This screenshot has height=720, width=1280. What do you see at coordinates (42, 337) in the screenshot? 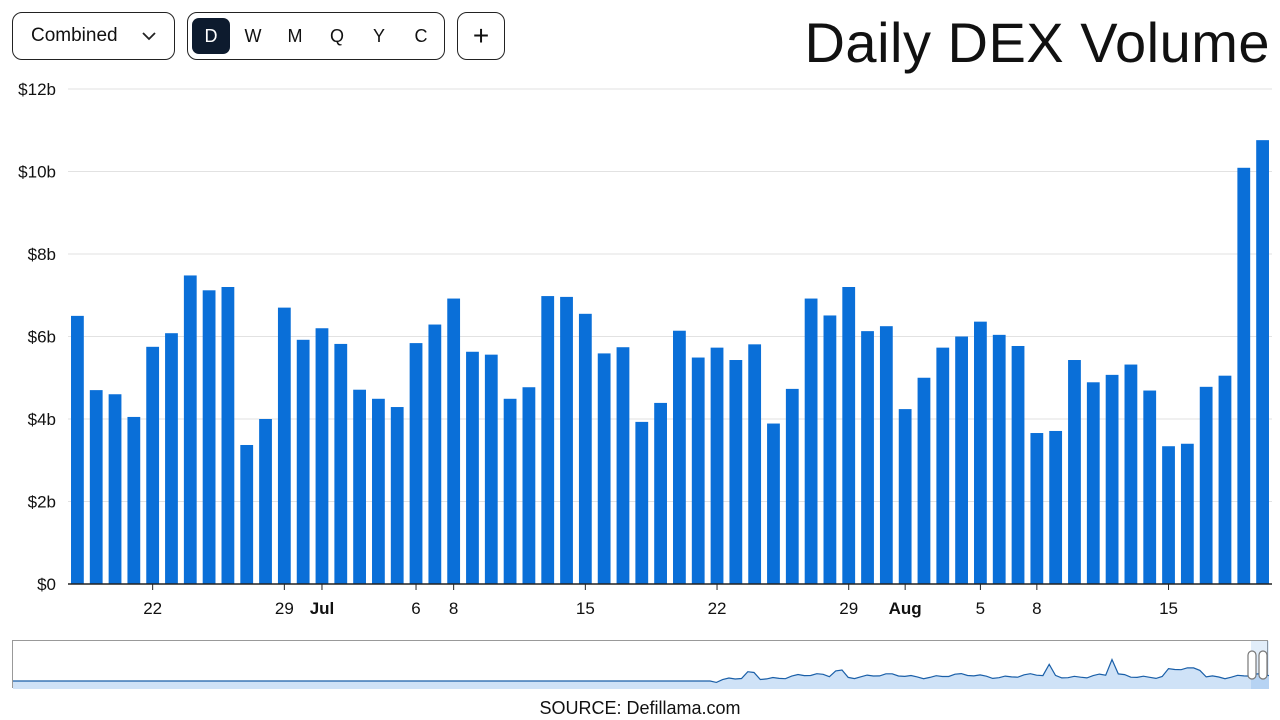
I see `y-tick-label: $6b` at bounding box center [42, 337].